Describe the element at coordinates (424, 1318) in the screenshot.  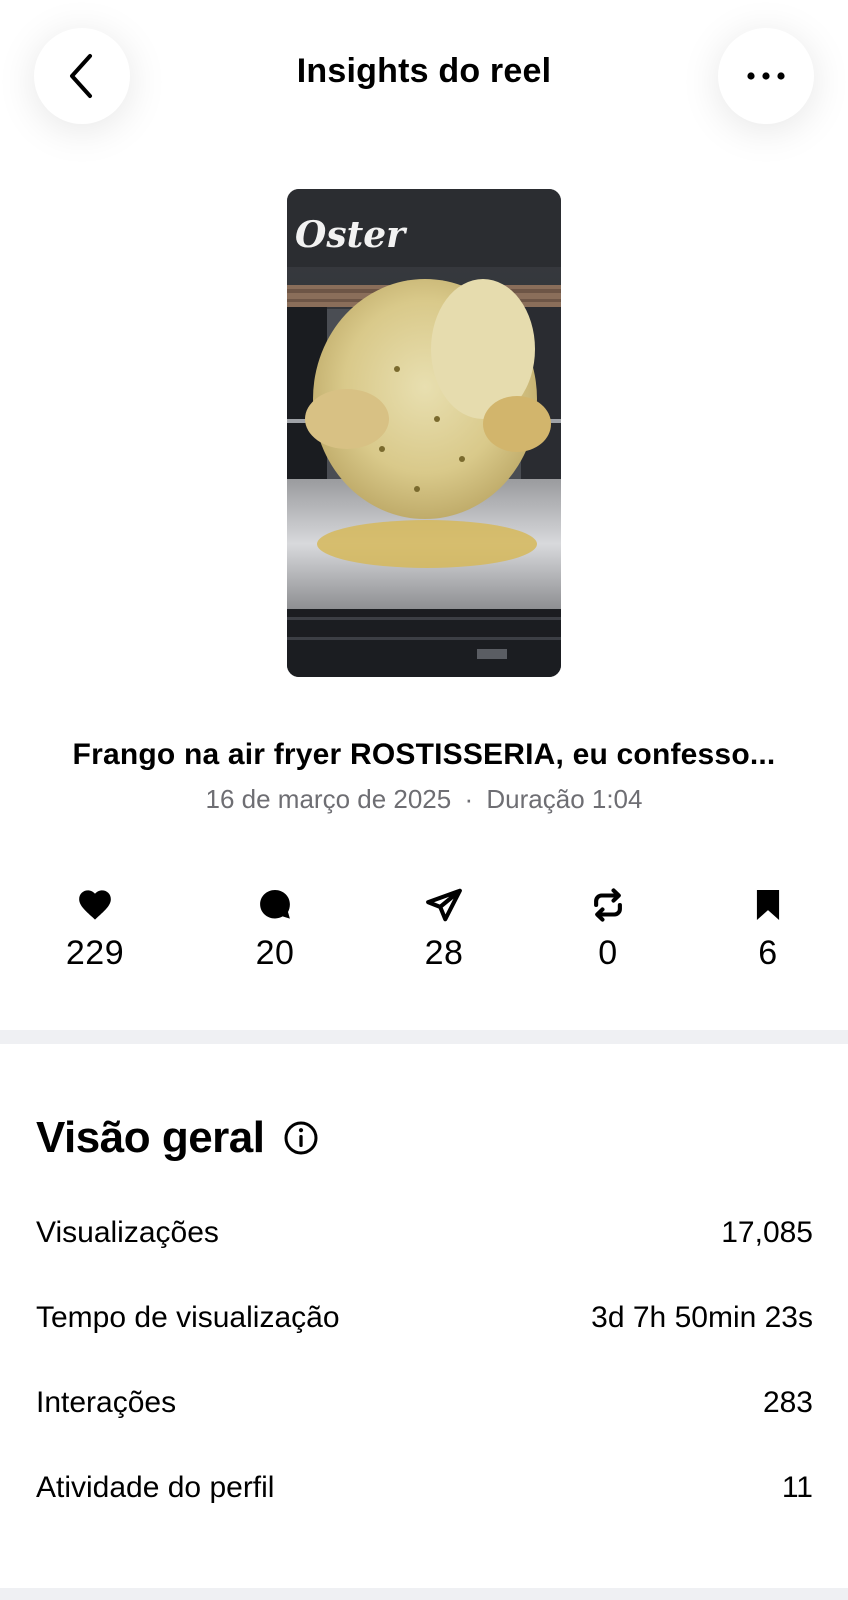
I see `overview-row-watch-time: Tempo de visualização 3d 7h 50min 23s` at that location.